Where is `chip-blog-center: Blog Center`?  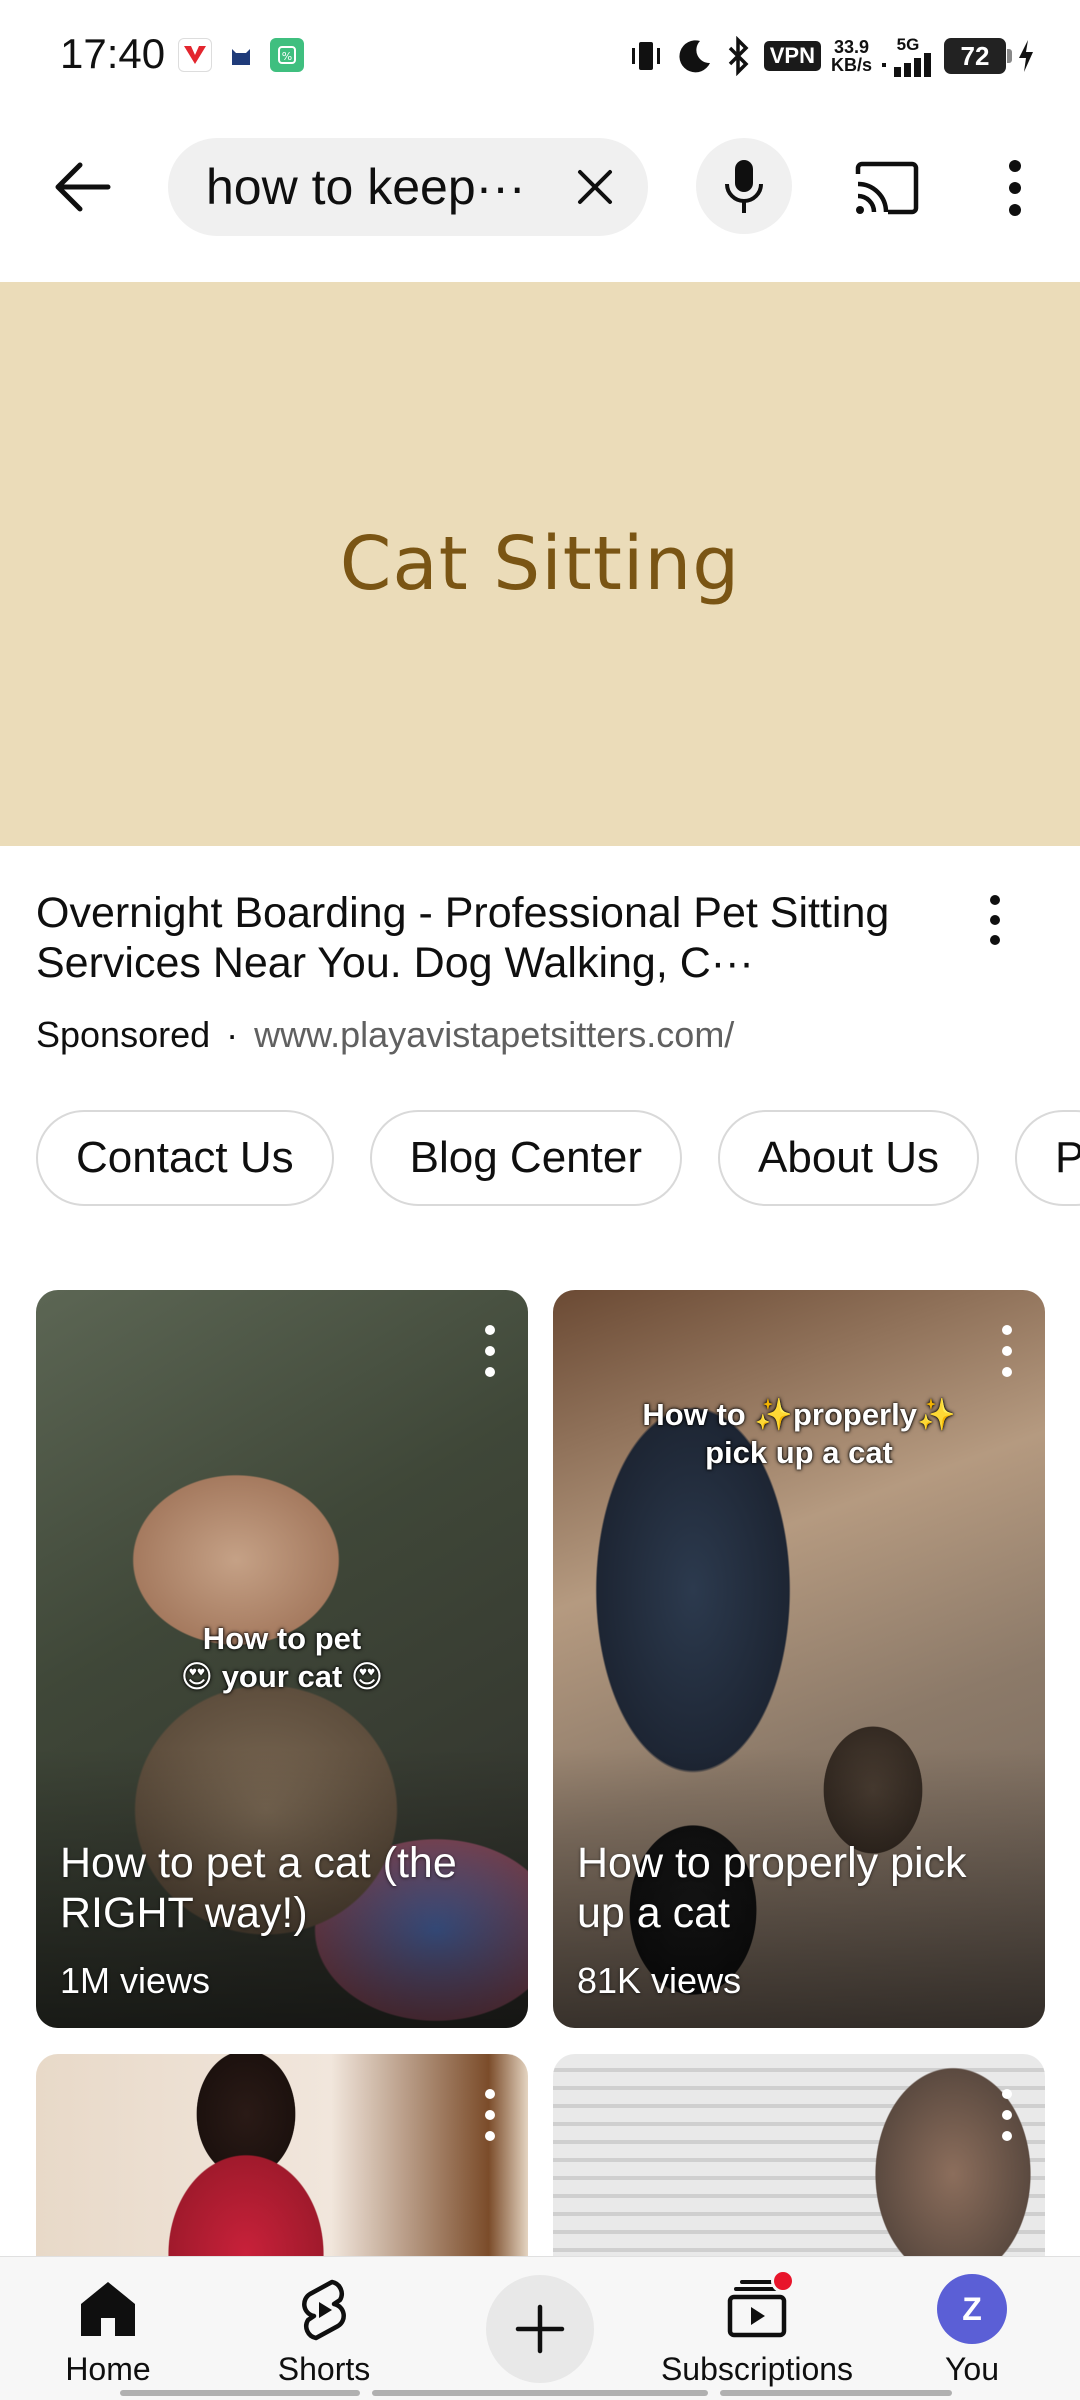 chip-blog-center: Blog Center is located at coordinates (525, 1158).